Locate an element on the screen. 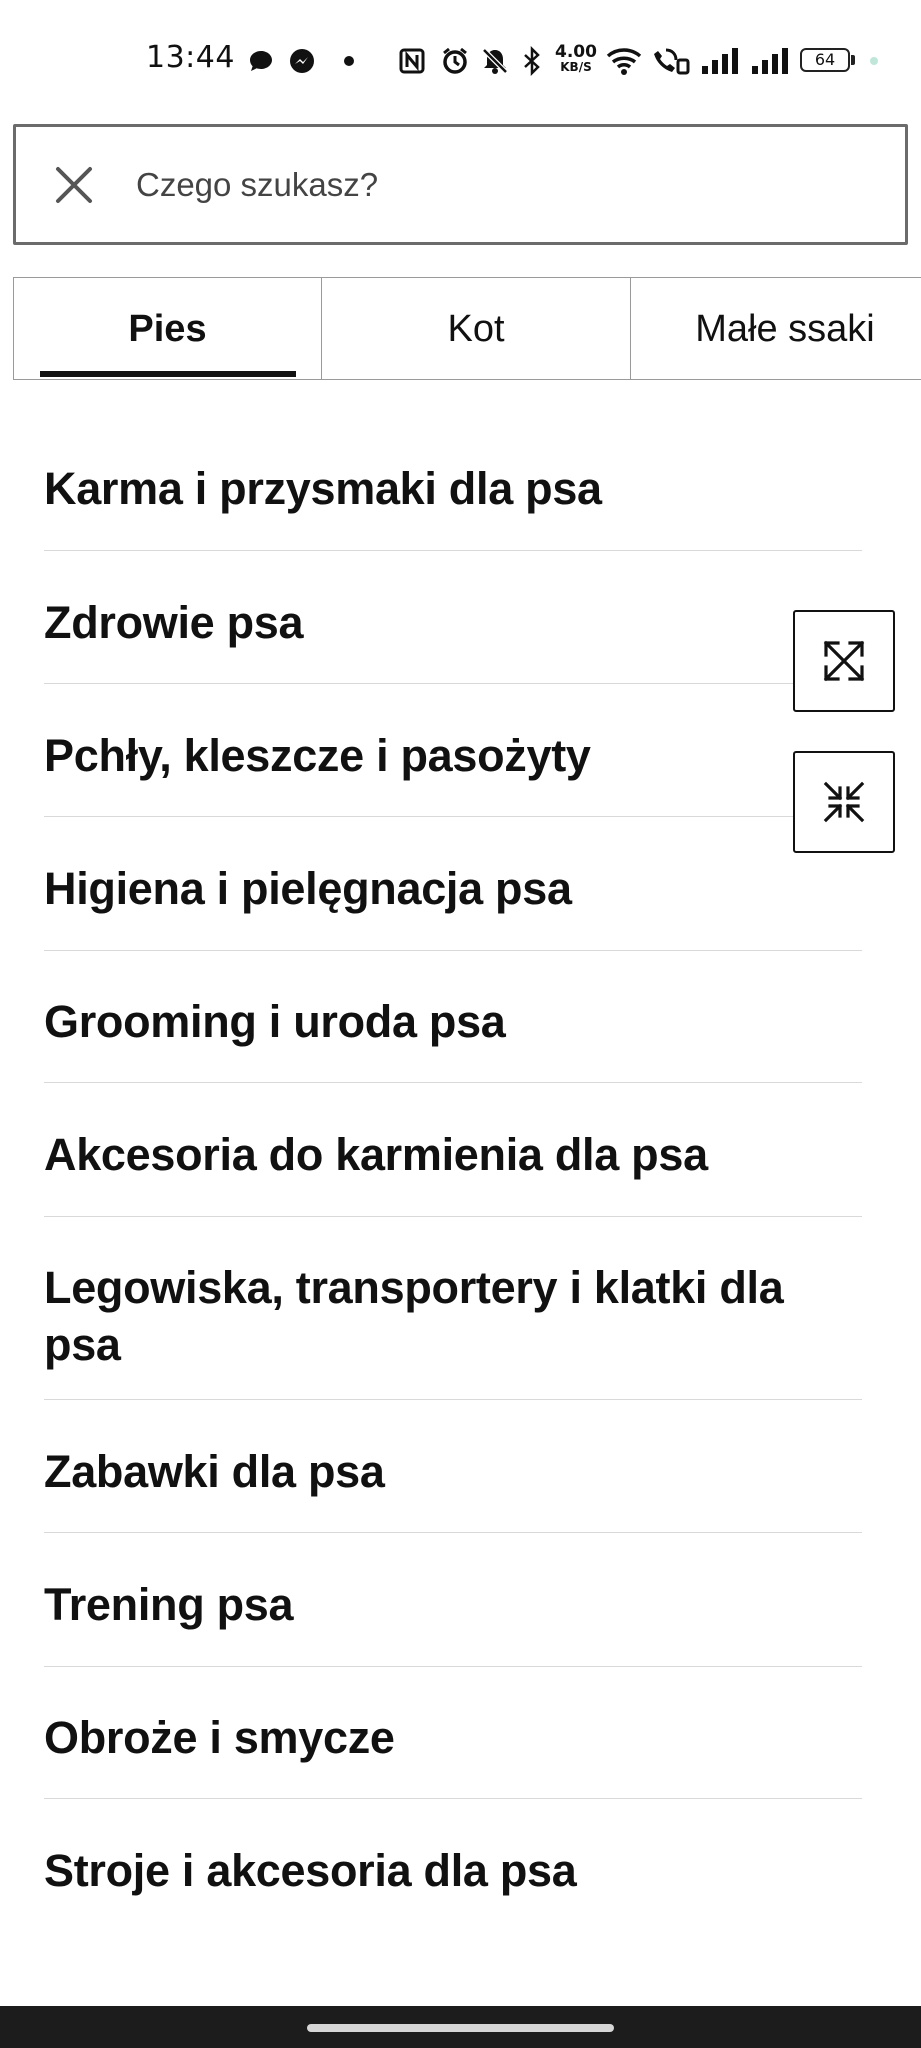 This screenshot has height=2048, width=921. tab-pies: Pies is located at coordinates (167, 328).